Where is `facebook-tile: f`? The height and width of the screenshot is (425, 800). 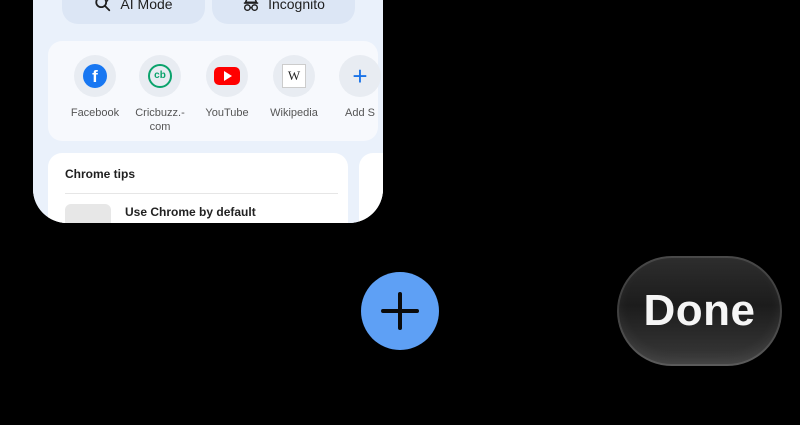
facebook-tile: f is located at coordinates (95, 76).